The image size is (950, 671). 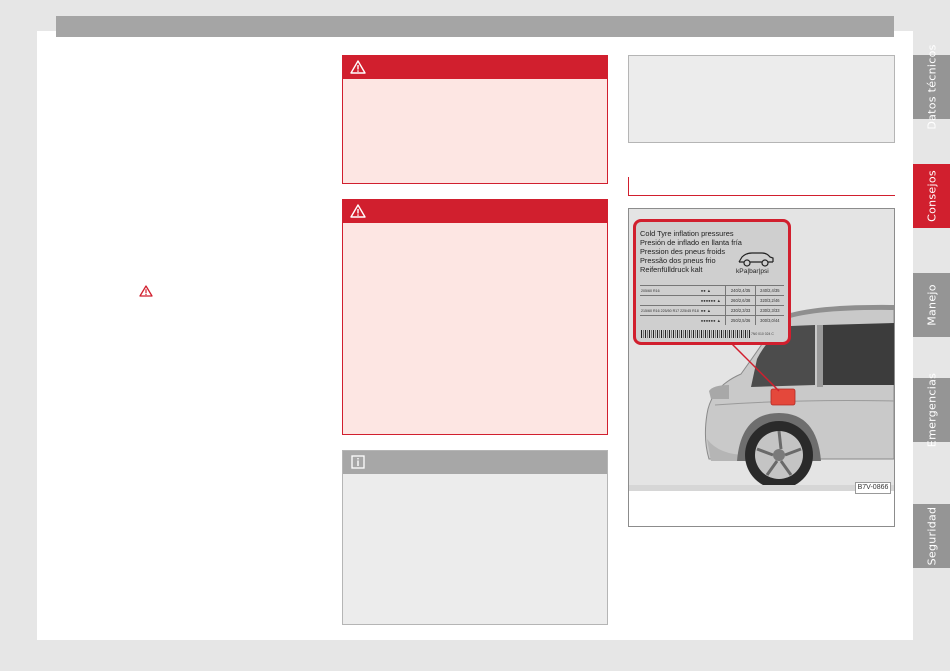 What do you see at coordinates (740, 290) in the screenshot?
I see `front-pressure-cell: 240/2,4/35` at bounding box center [740, 290].